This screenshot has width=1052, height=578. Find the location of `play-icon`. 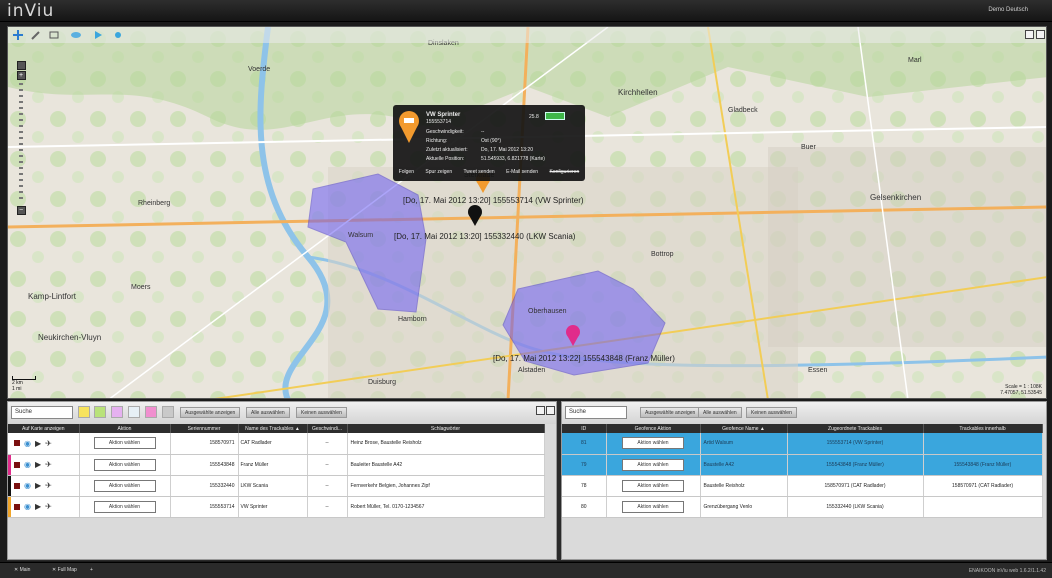

play-icon is located at coordinates (98, 35).